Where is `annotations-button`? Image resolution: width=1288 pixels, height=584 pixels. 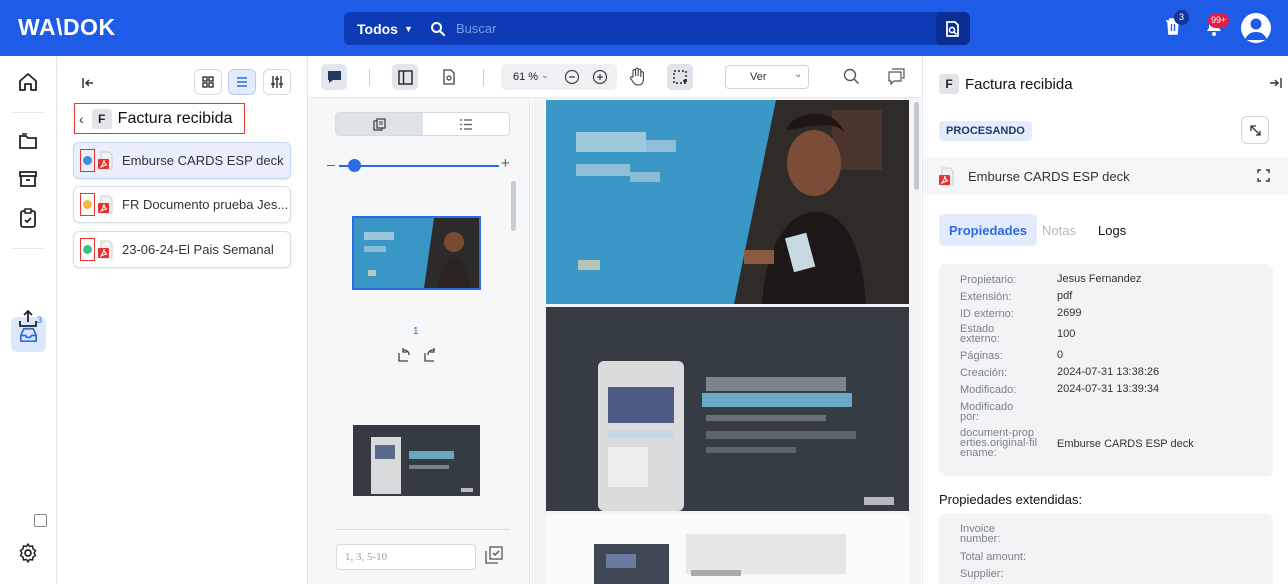 annotations-button is located at coordinates (334, 77).